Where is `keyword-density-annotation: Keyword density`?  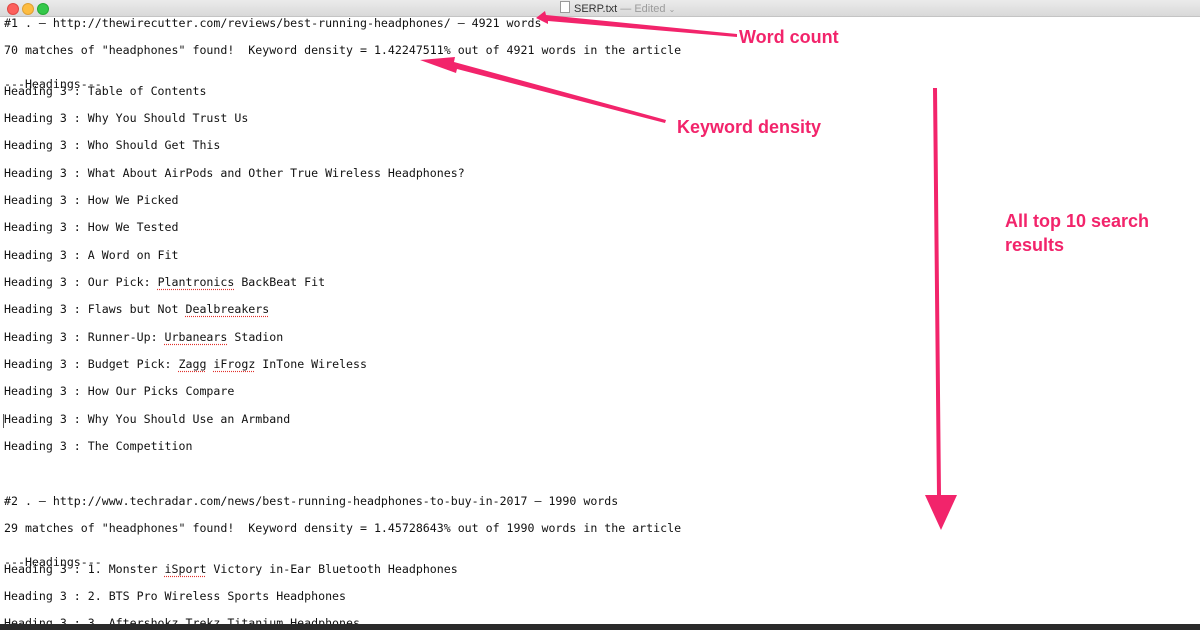
keyword-density-annotation: Keyword density is located at coordinates (749, 127).